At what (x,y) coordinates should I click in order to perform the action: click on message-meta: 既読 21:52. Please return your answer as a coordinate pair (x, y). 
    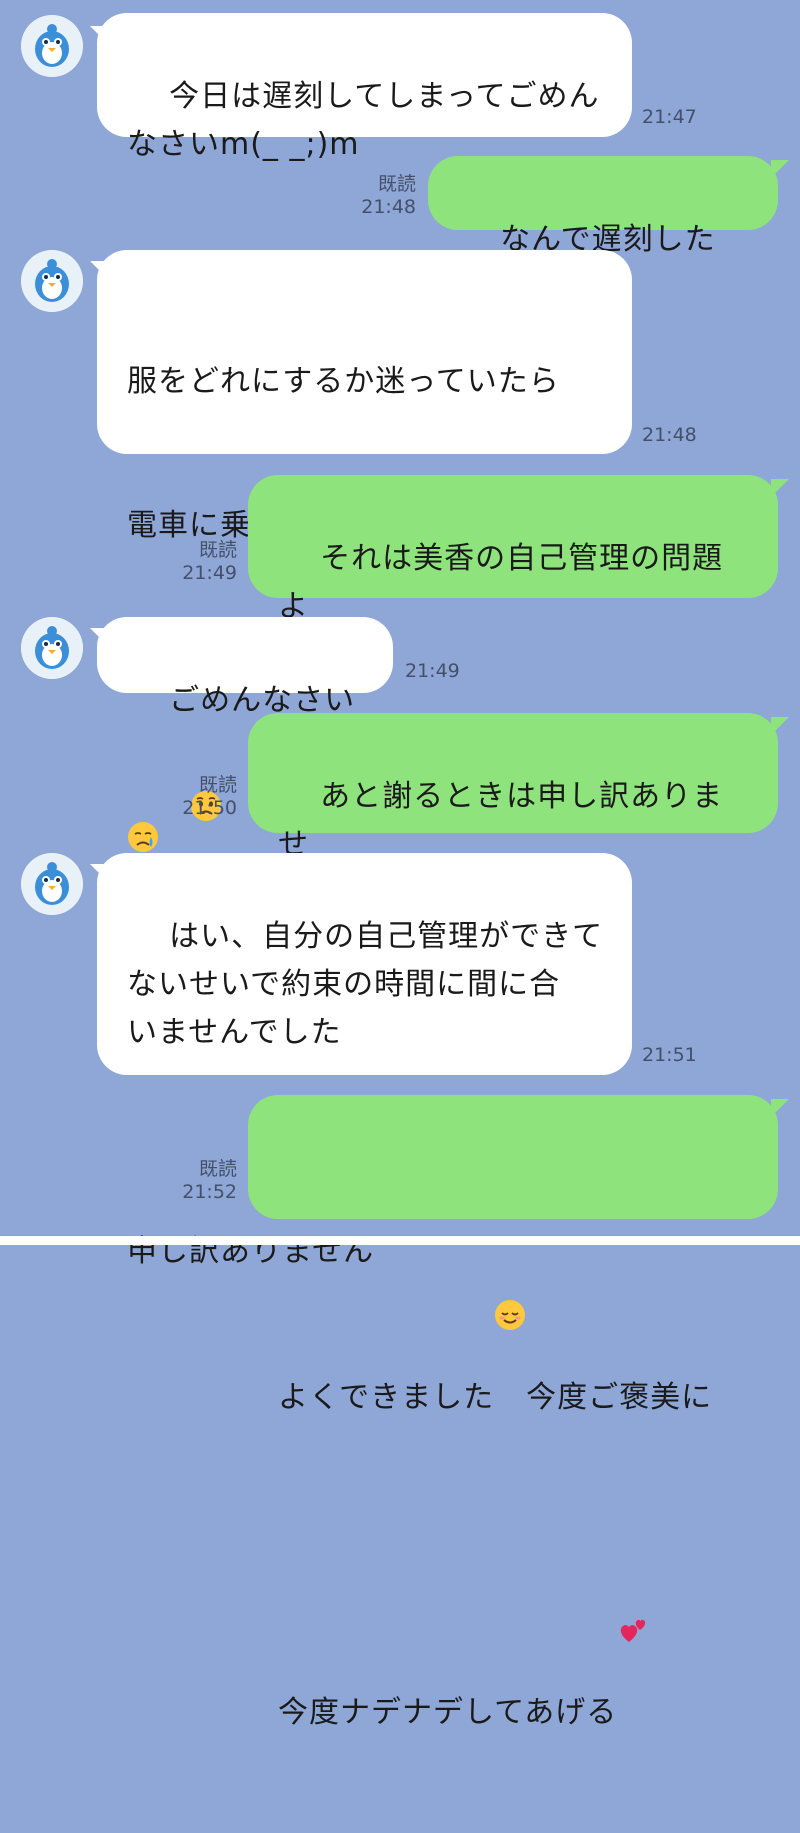
    Looking at the image, I should click on (204, 1181).